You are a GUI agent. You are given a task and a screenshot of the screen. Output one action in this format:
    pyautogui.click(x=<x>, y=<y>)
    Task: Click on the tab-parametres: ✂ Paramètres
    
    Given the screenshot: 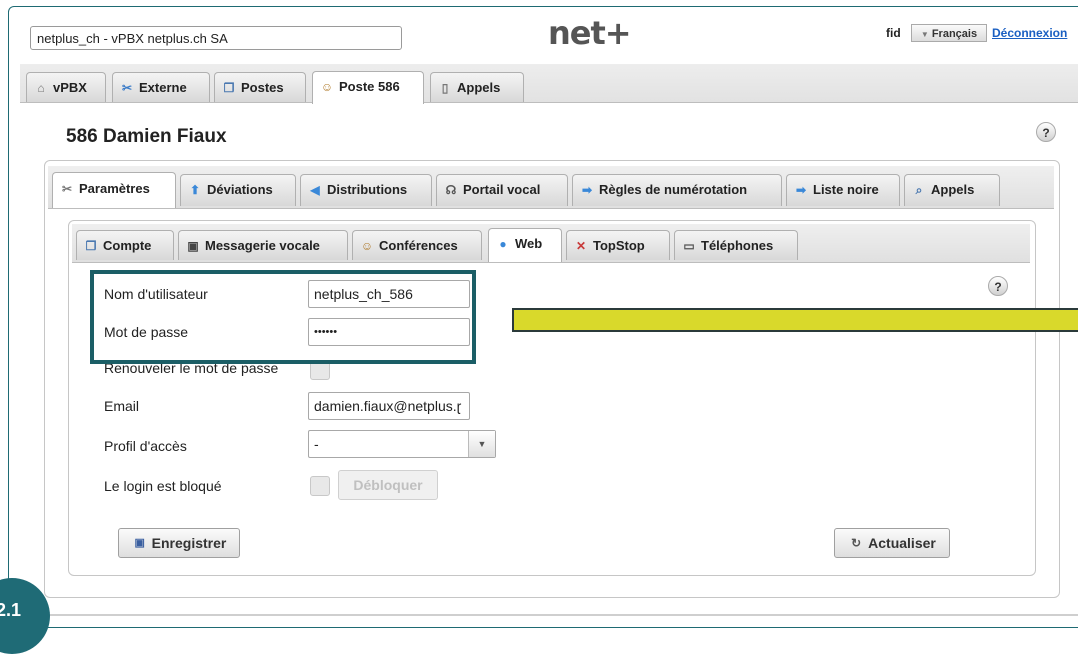 What is the action you would take?
    pyautogui.click(x=114, y=190)
    